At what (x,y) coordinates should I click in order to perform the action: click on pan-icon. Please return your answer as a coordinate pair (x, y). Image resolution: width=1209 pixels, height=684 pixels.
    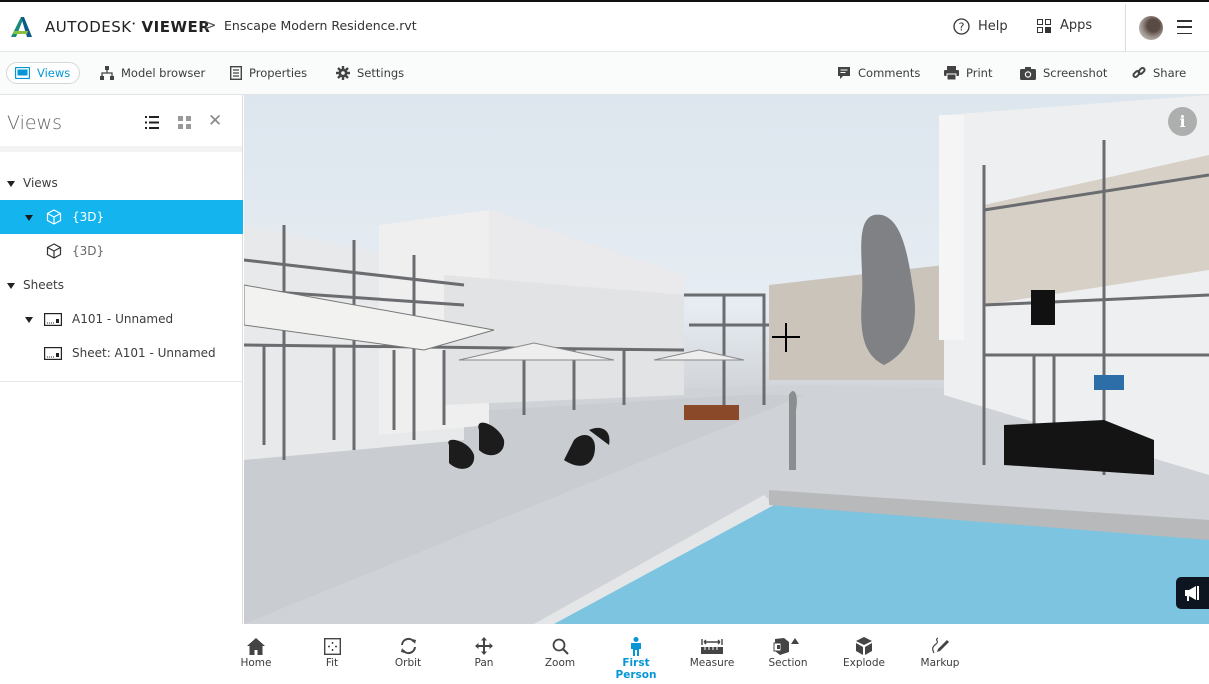
    Looking at the image, I should click on (484, 646).